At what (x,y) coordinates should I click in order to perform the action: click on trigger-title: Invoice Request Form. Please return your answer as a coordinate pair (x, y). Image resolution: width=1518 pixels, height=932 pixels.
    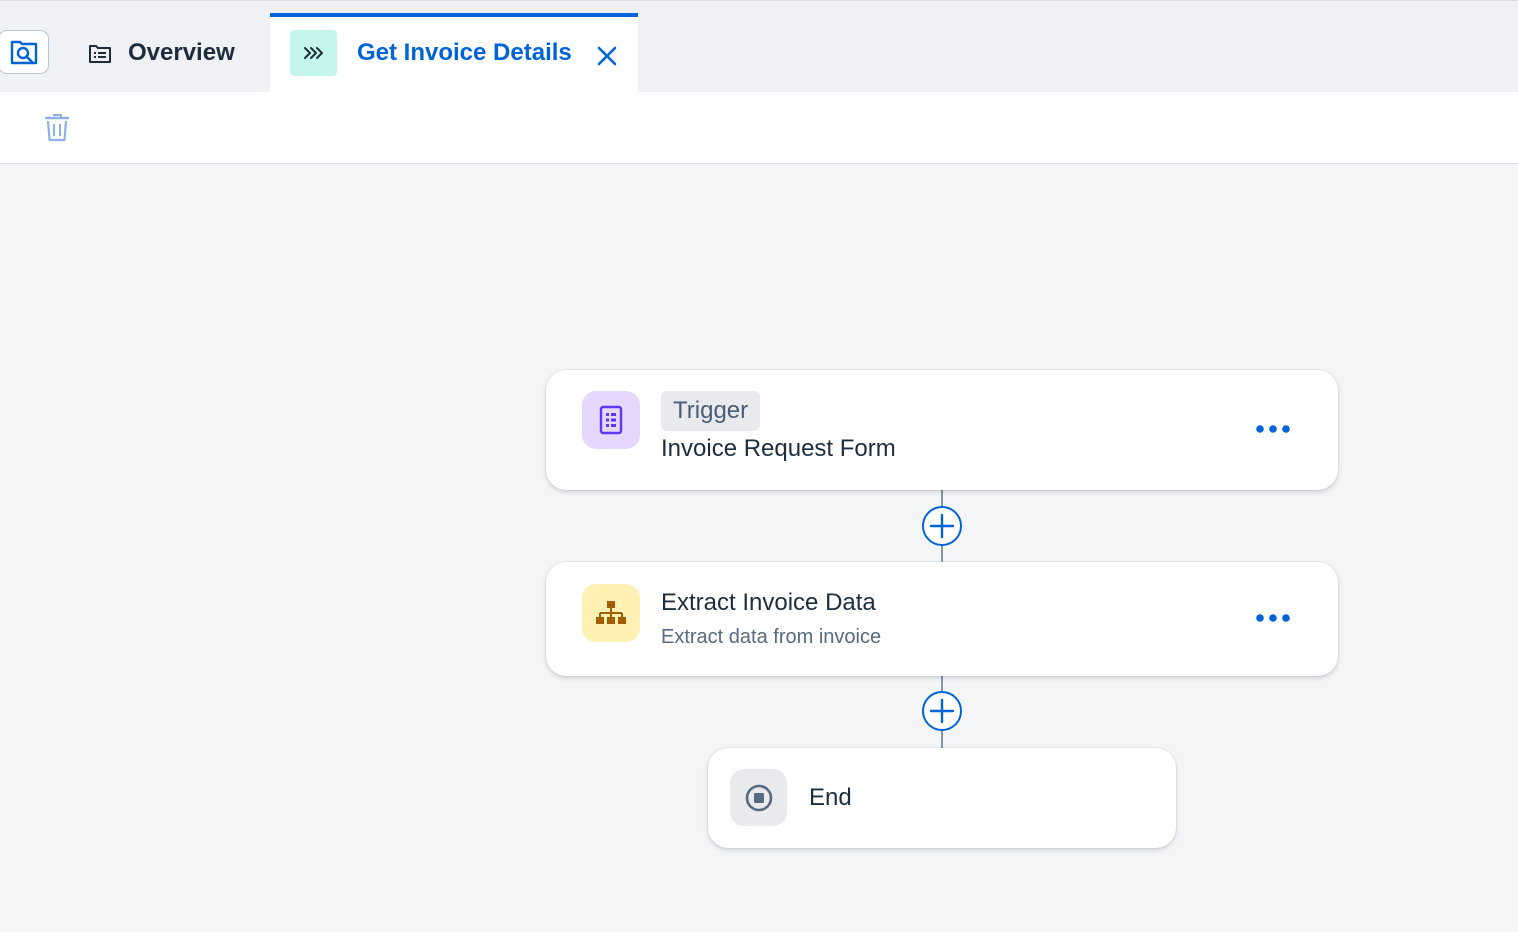
    Looking at the image, I should click on (778, 448).